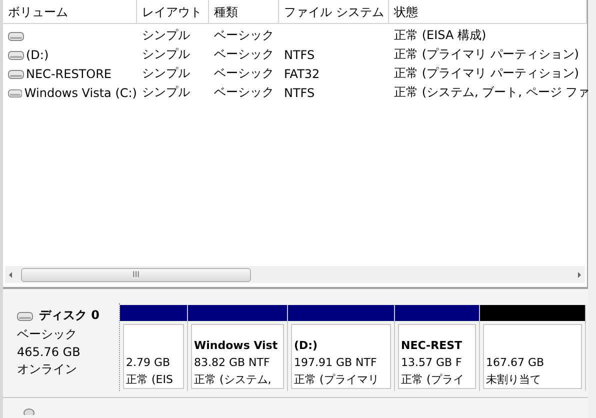 The height and width of the screenshot is (418, 596). I want to click on partition-size: 83.82 GB NTF, so click(232, 363).